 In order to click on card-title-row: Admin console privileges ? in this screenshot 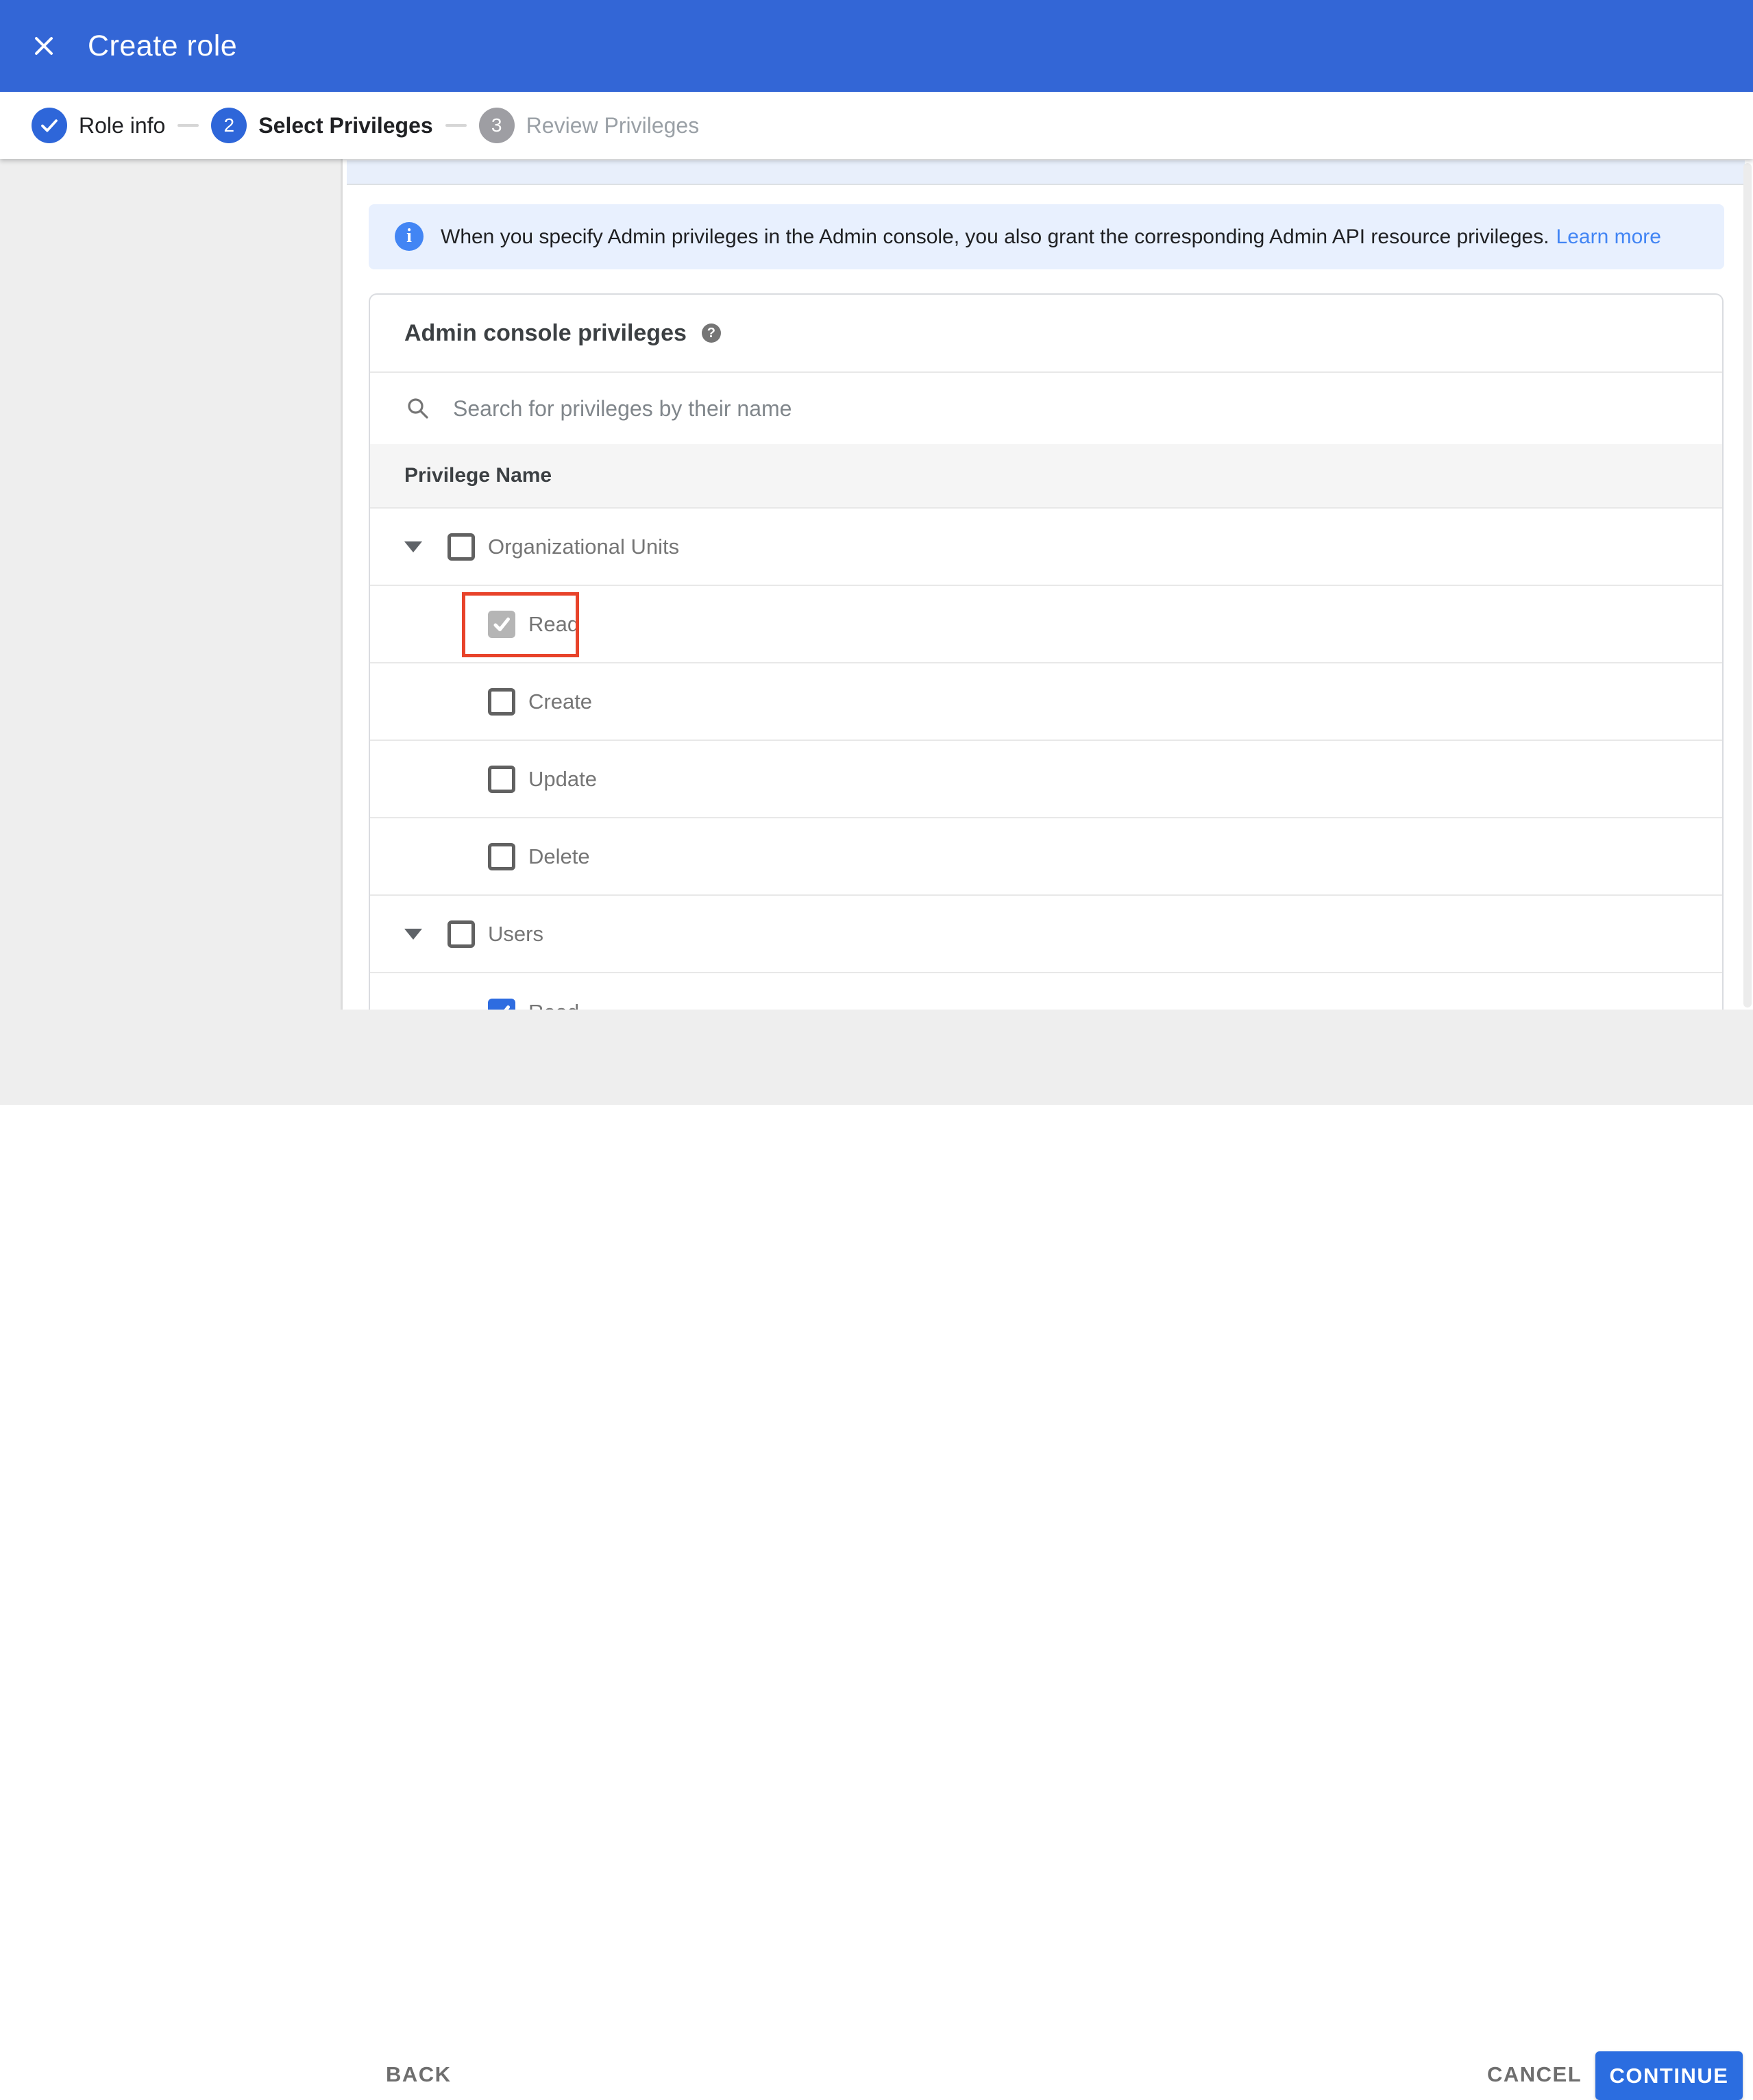, I will do `click(1046, 334)`.